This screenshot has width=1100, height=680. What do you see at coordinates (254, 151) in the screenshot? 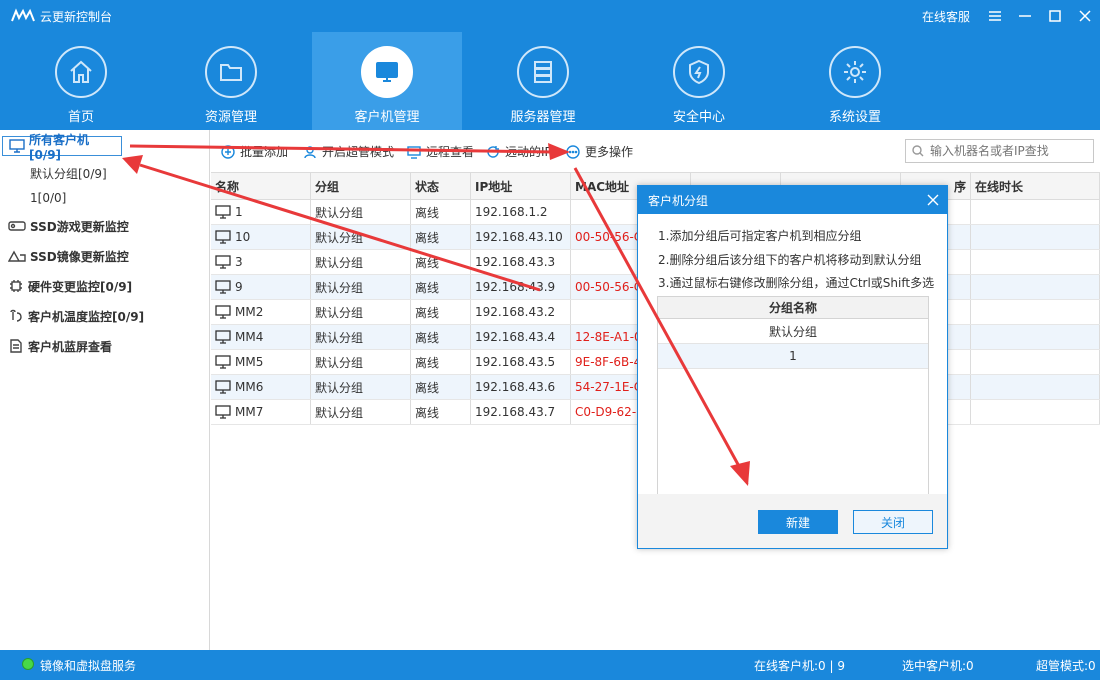
I see `batch-add-button: 批量添加` at bounding box center [254, 151].